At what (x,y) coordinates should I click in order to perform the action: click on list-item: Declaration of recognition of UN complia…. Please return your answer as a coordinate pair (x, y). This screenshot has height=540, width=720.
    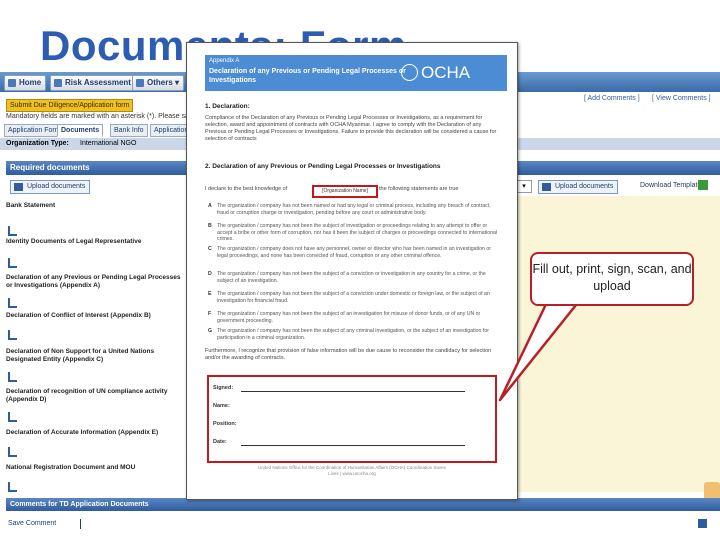
    Looking at the image, I should click on (96, 396).